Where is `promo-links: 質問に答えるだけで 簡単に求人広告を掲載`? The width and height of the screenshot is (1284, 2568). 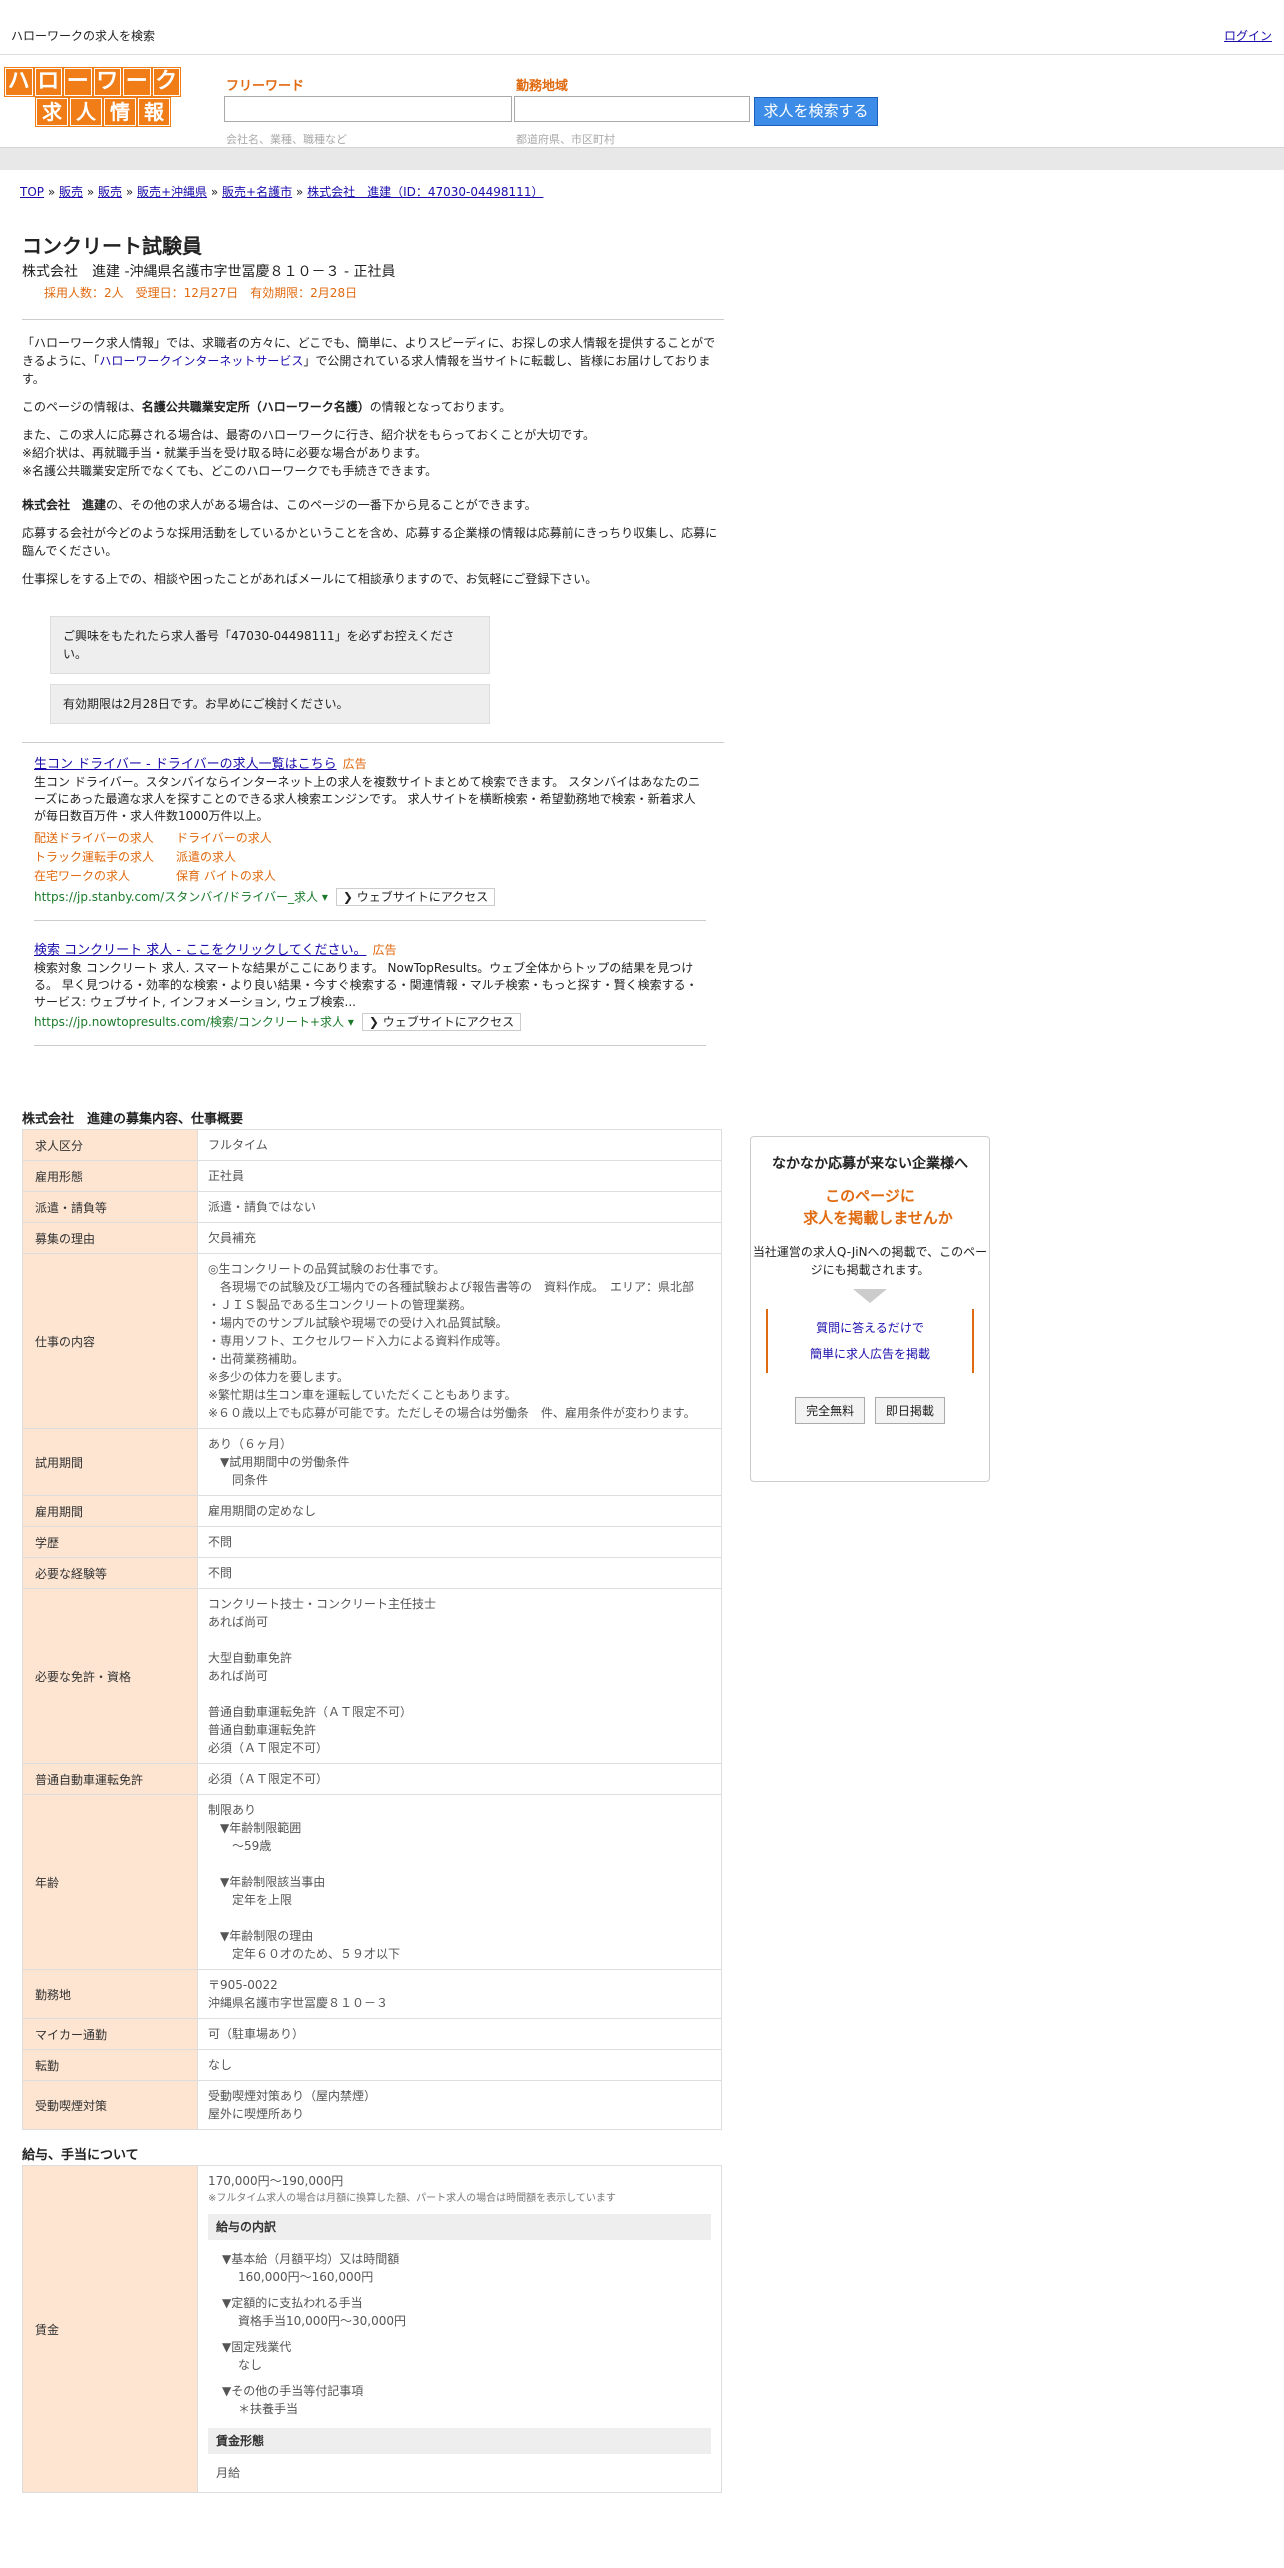
promo-links: 質問に答えるだけで 簡単に求人広告を掲載 is located at coordinates (870, 1341).